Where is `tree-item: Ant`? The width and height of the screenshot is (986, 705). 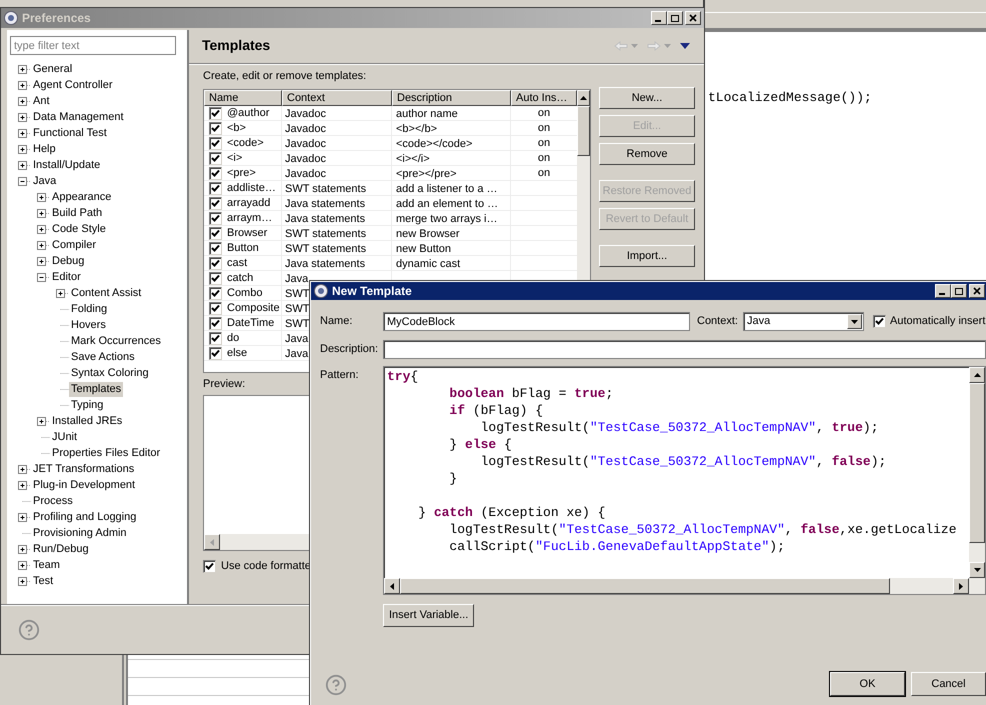 tree-item: Ant is located at coordinates (41, 101).